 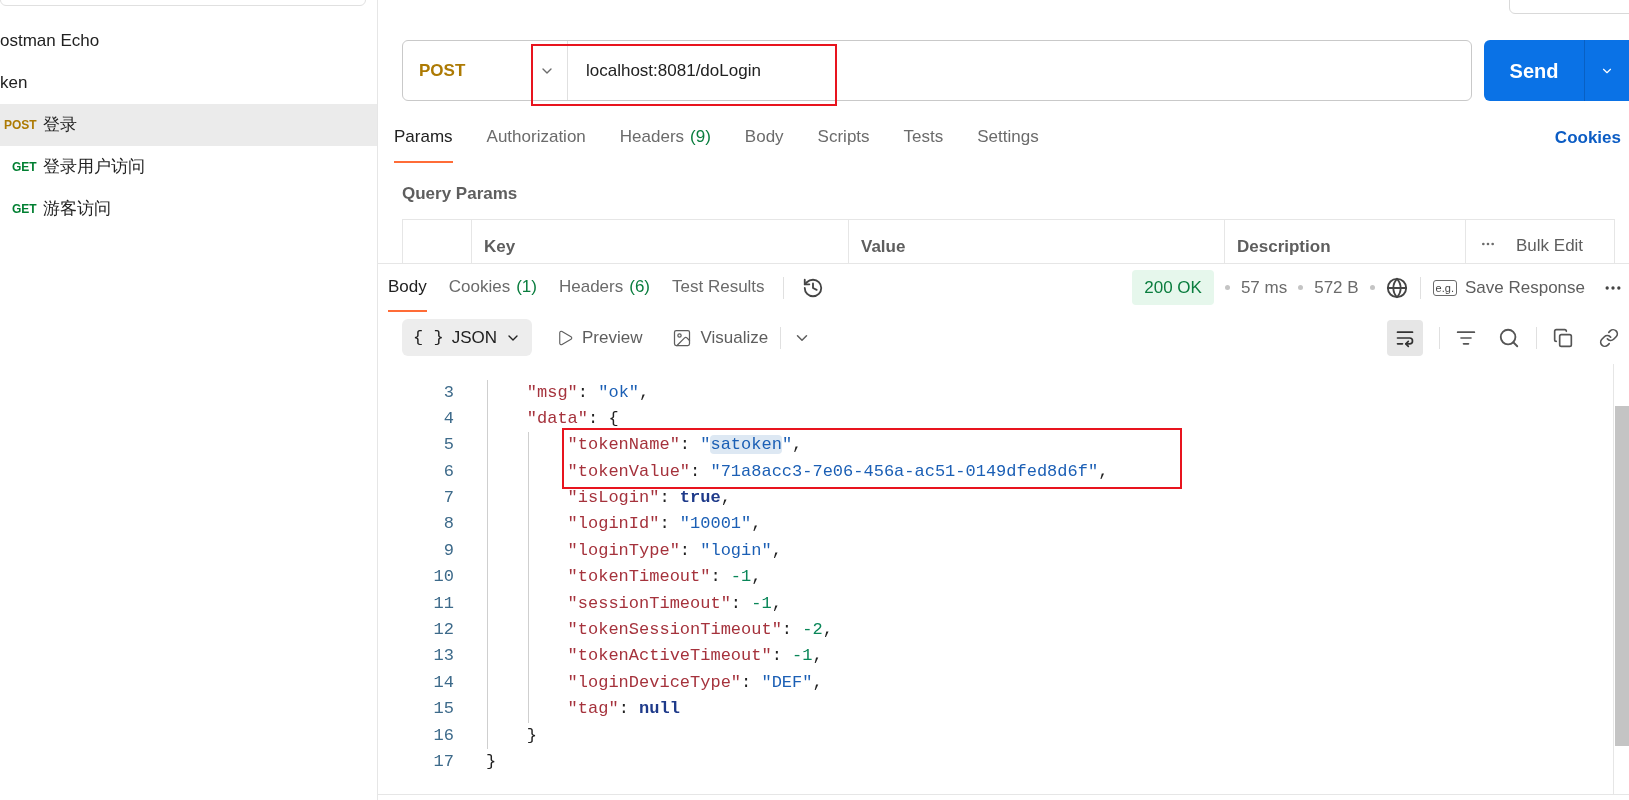 I want to click on play-icon, so click(x=565, y=337).